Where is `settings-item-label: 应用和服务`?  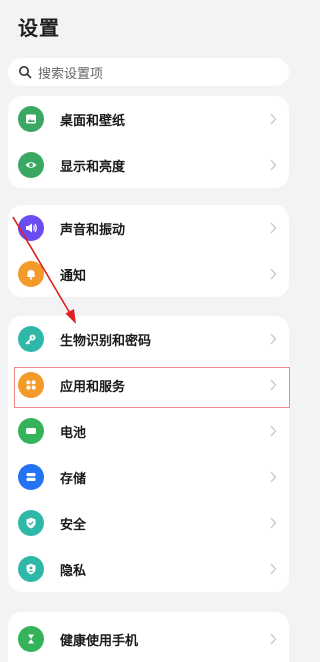 settings-item-label: 应用和服务 is located at coordinates (93, 387).